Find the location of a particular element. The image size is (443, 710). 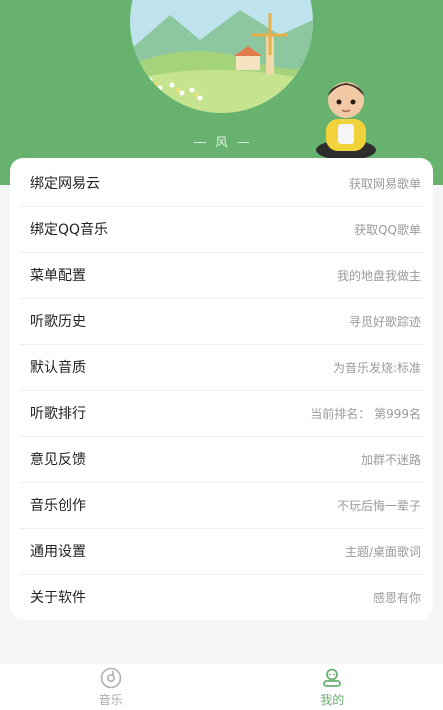

bottom-tab-bar: 音乐 我的 is located at coordinates (221, 687).